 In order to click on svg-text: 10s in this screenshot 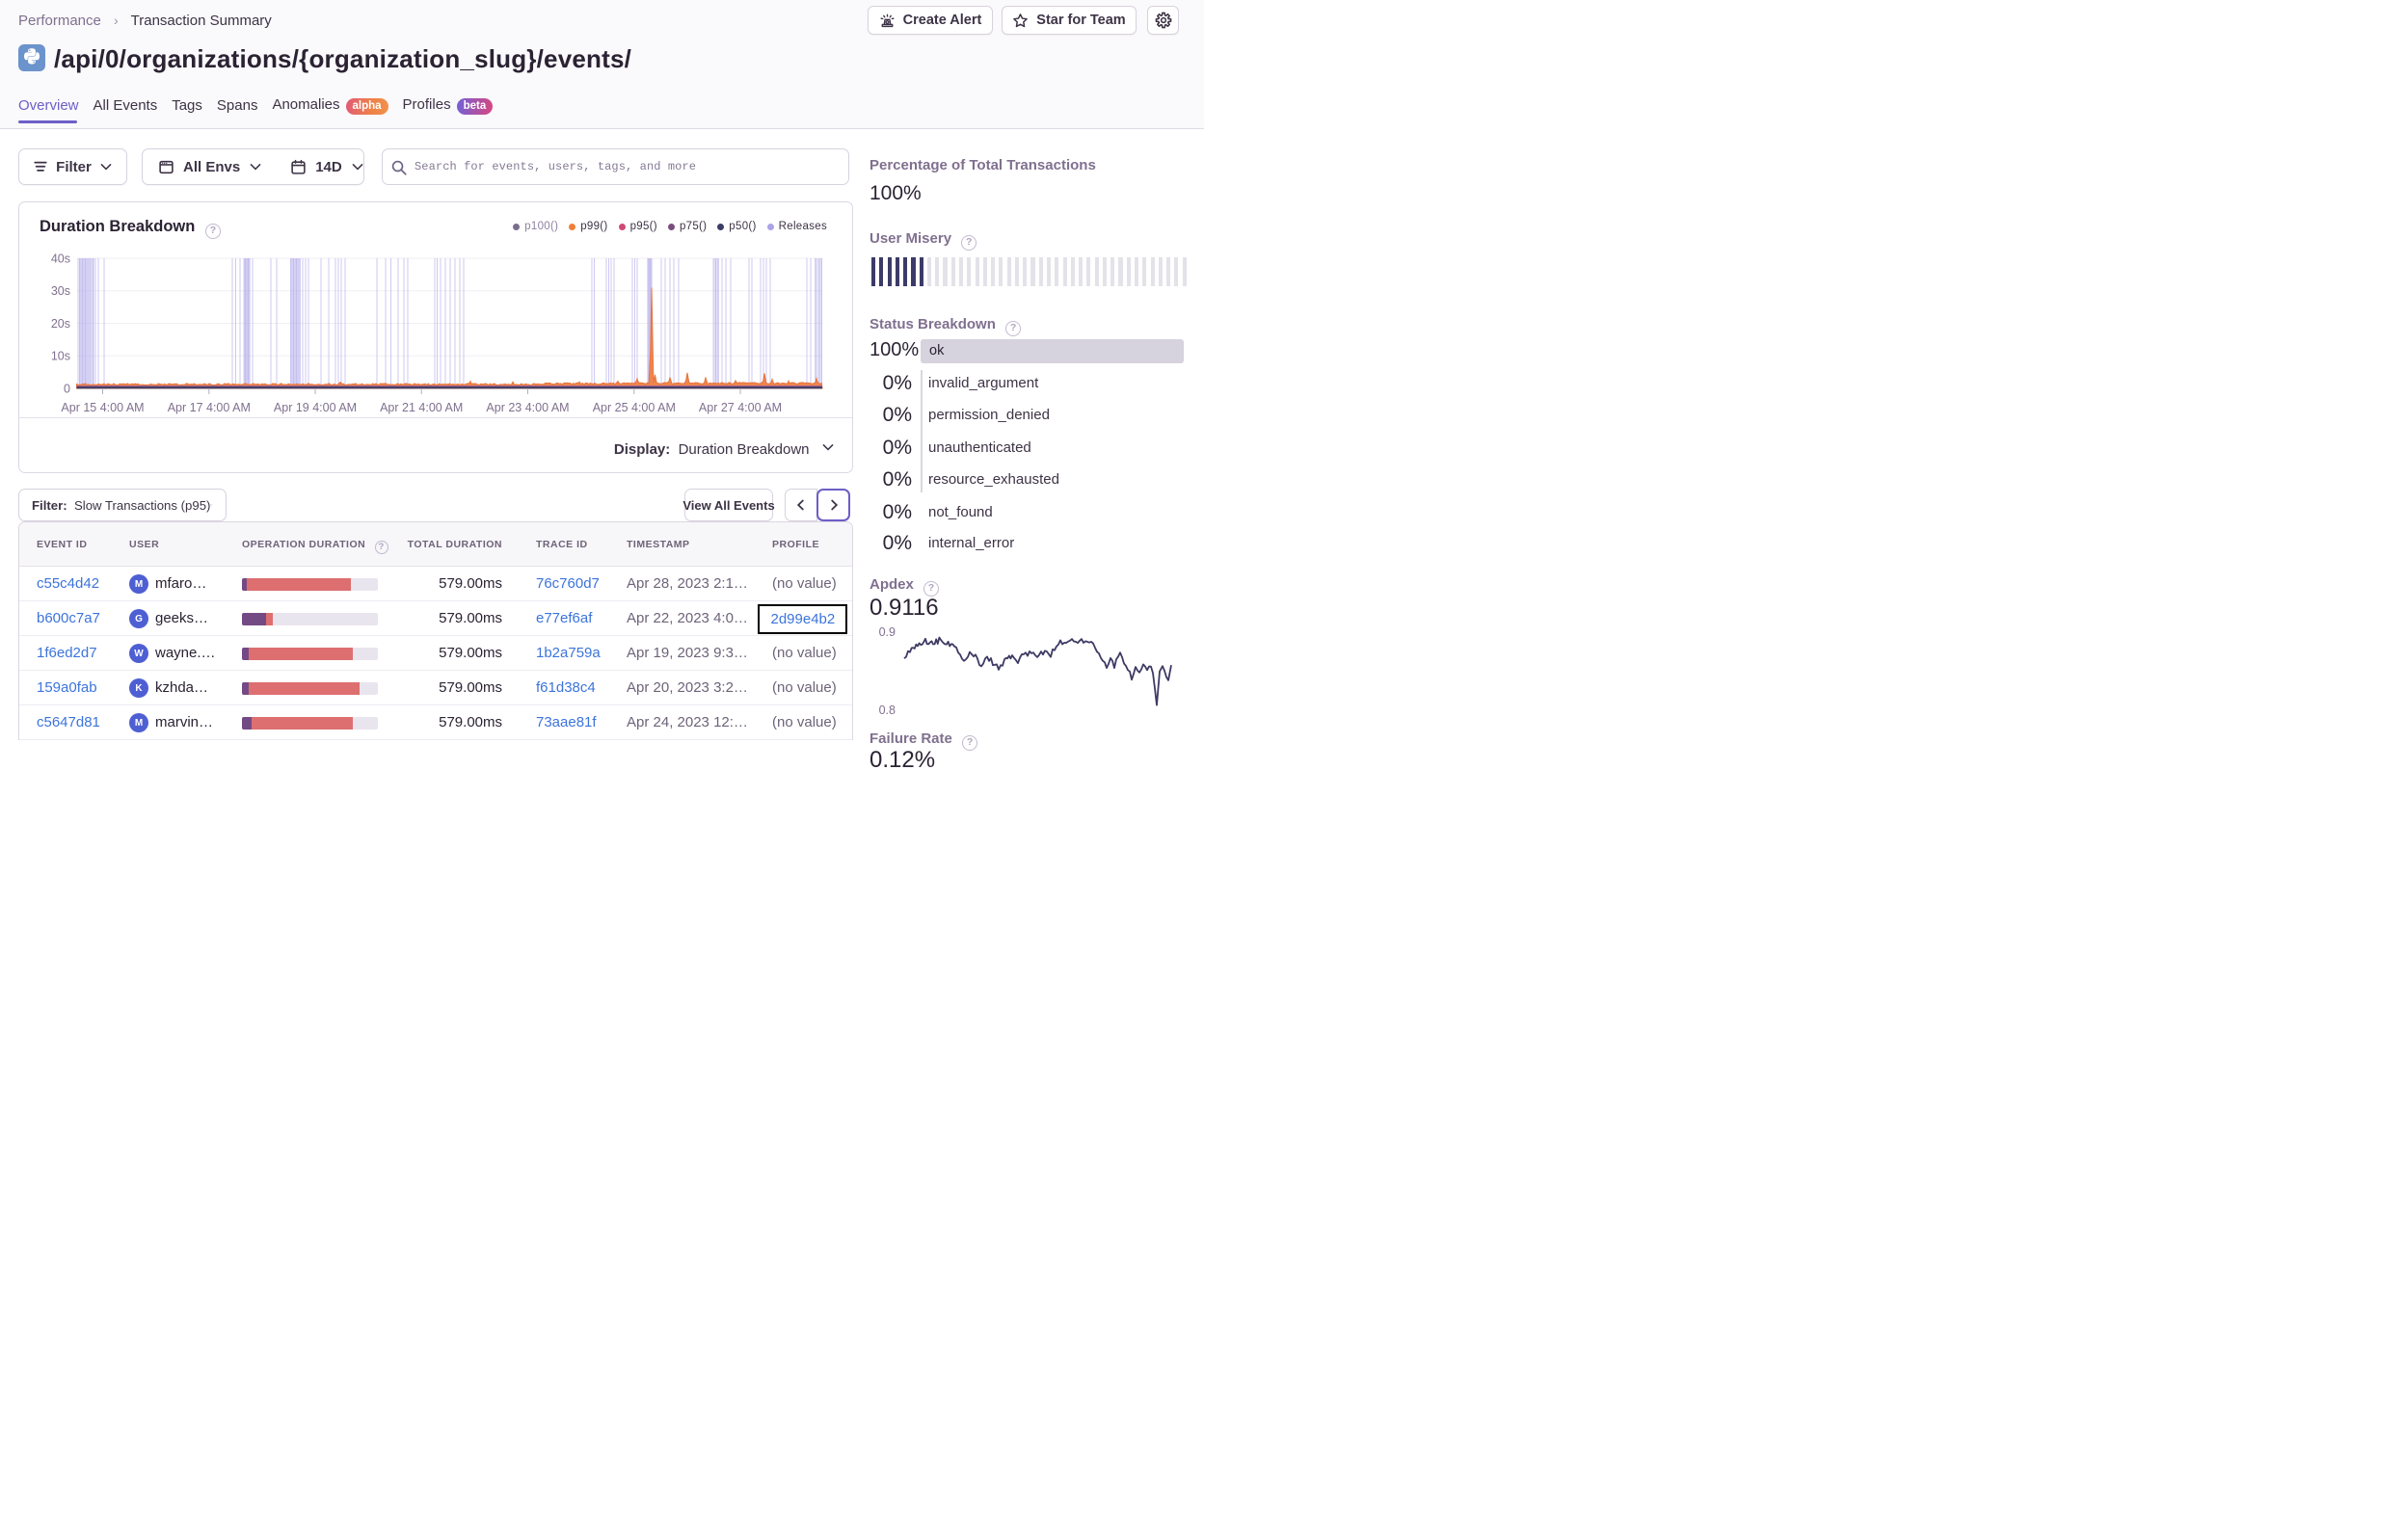, I will do `click(60, 356)`.